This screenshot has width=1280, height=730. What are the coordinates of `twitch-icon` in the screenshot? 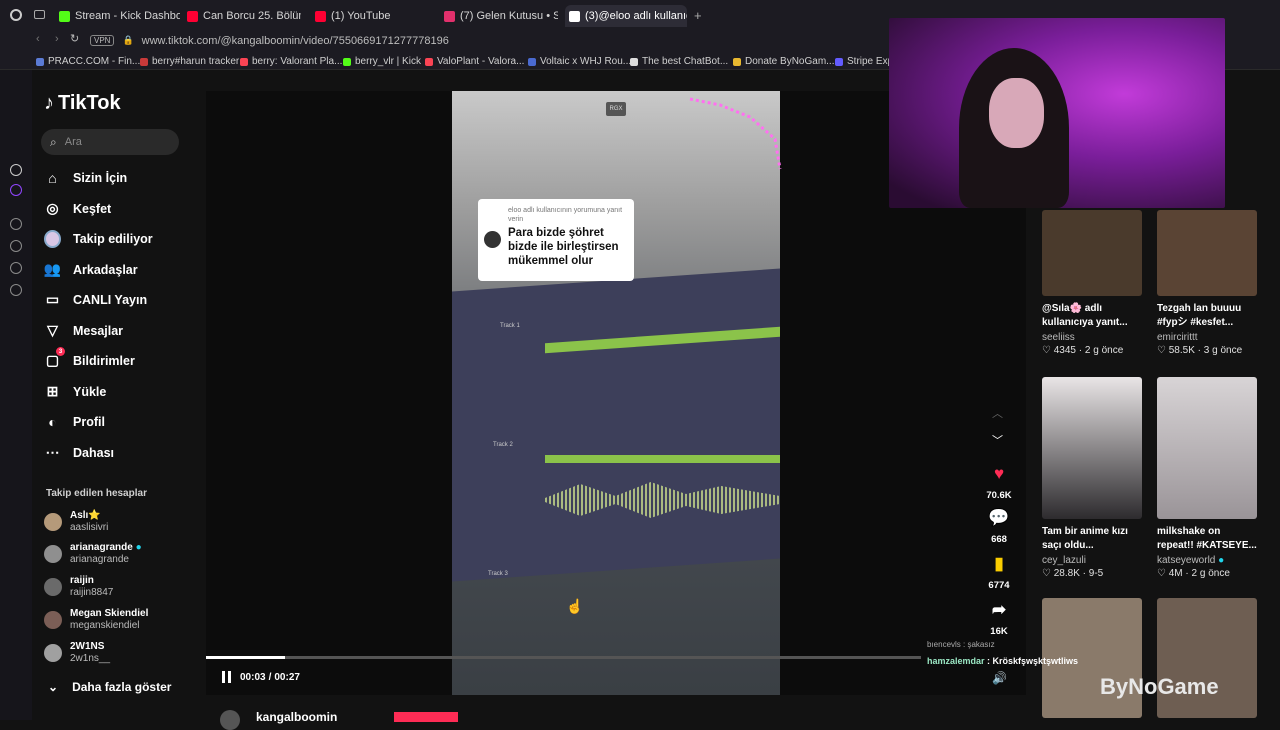 It's located at (16, 190).